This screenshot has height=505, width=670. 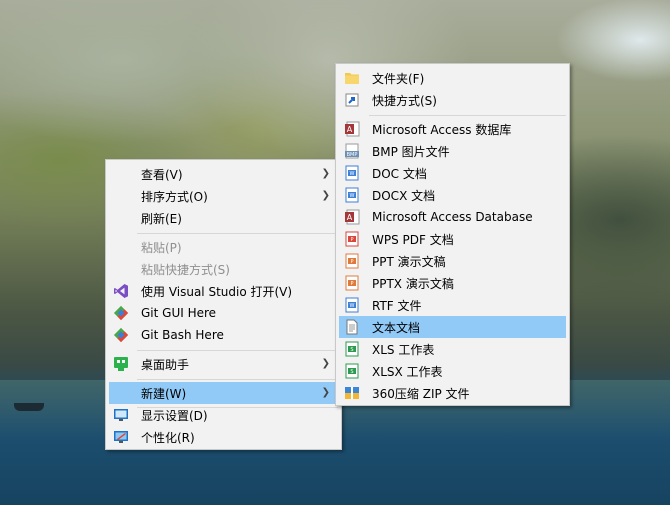 What do you see at coordinates (223, 415) in the screenshot?
I see `menu-item-display-settings: 显示设置(D)` at bounding box center [223, 415].